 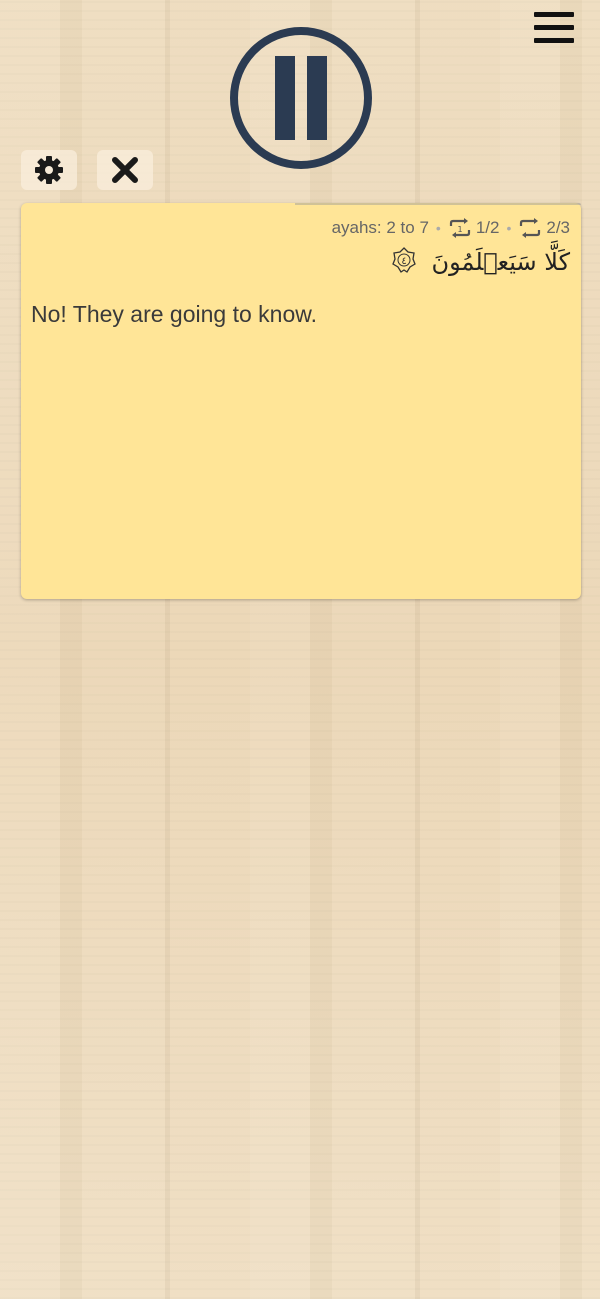 I want to click on arabic-verse: كَلَّا سَيَعۡلَمُونَ ٤, so click(x=480, y=263).